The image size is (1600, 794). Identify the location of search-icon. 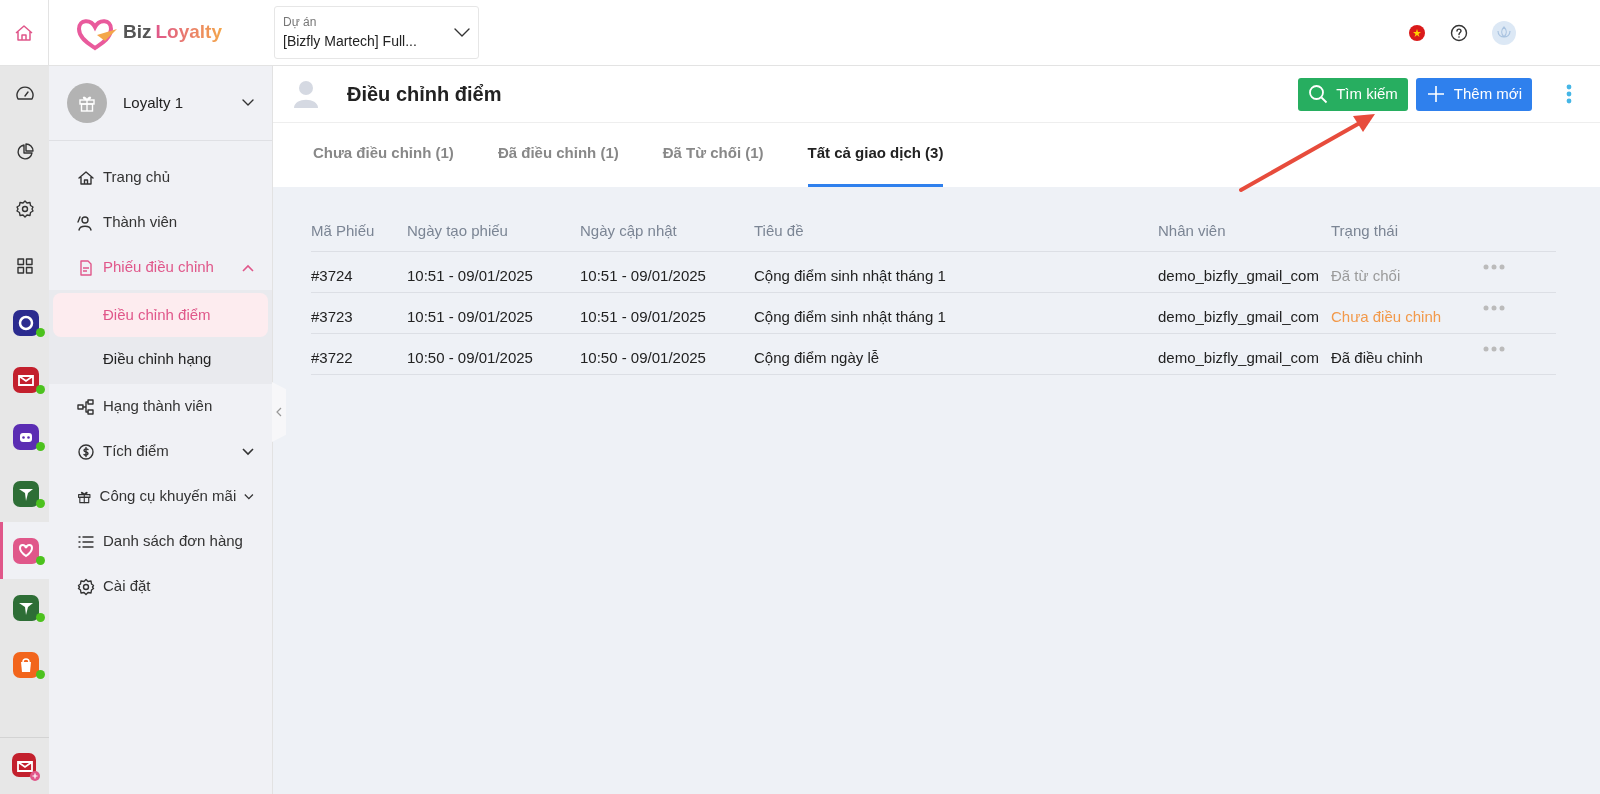
(1318, 94).